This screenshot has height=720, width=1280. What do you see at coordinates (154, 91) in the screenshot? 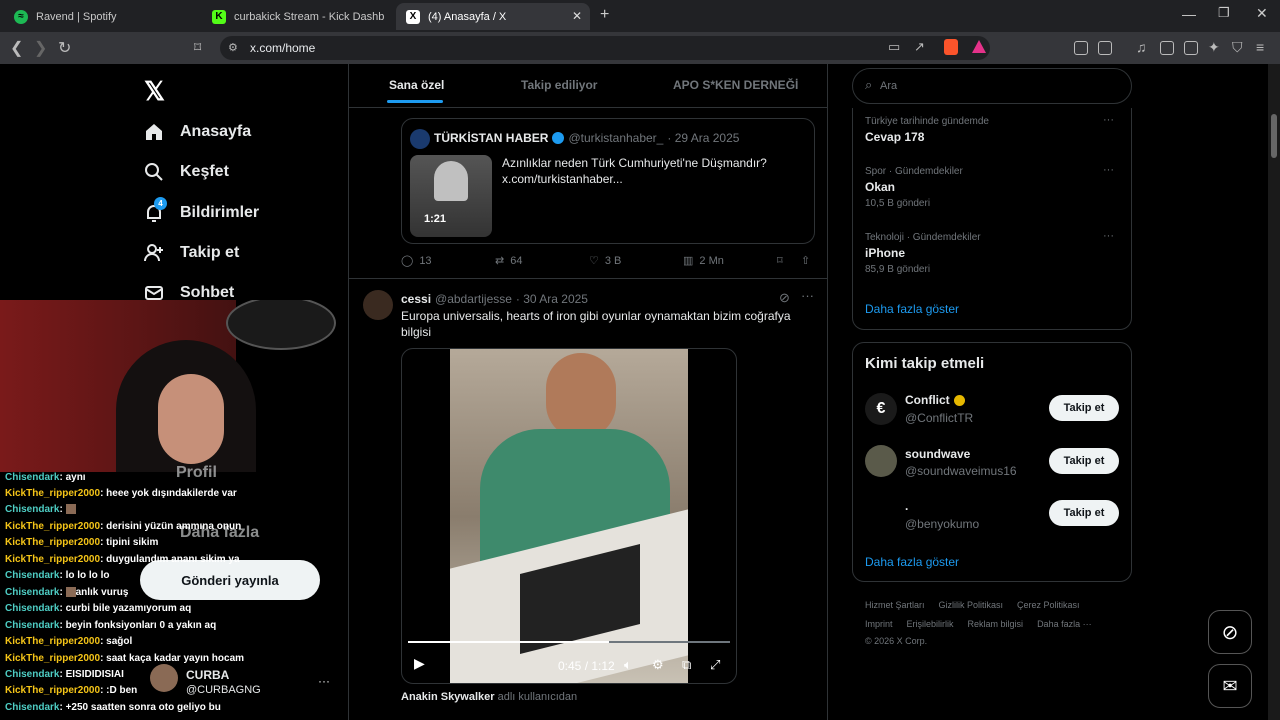
I see `x-logo-icon: 𝕏` at bounding box center [154, 91].